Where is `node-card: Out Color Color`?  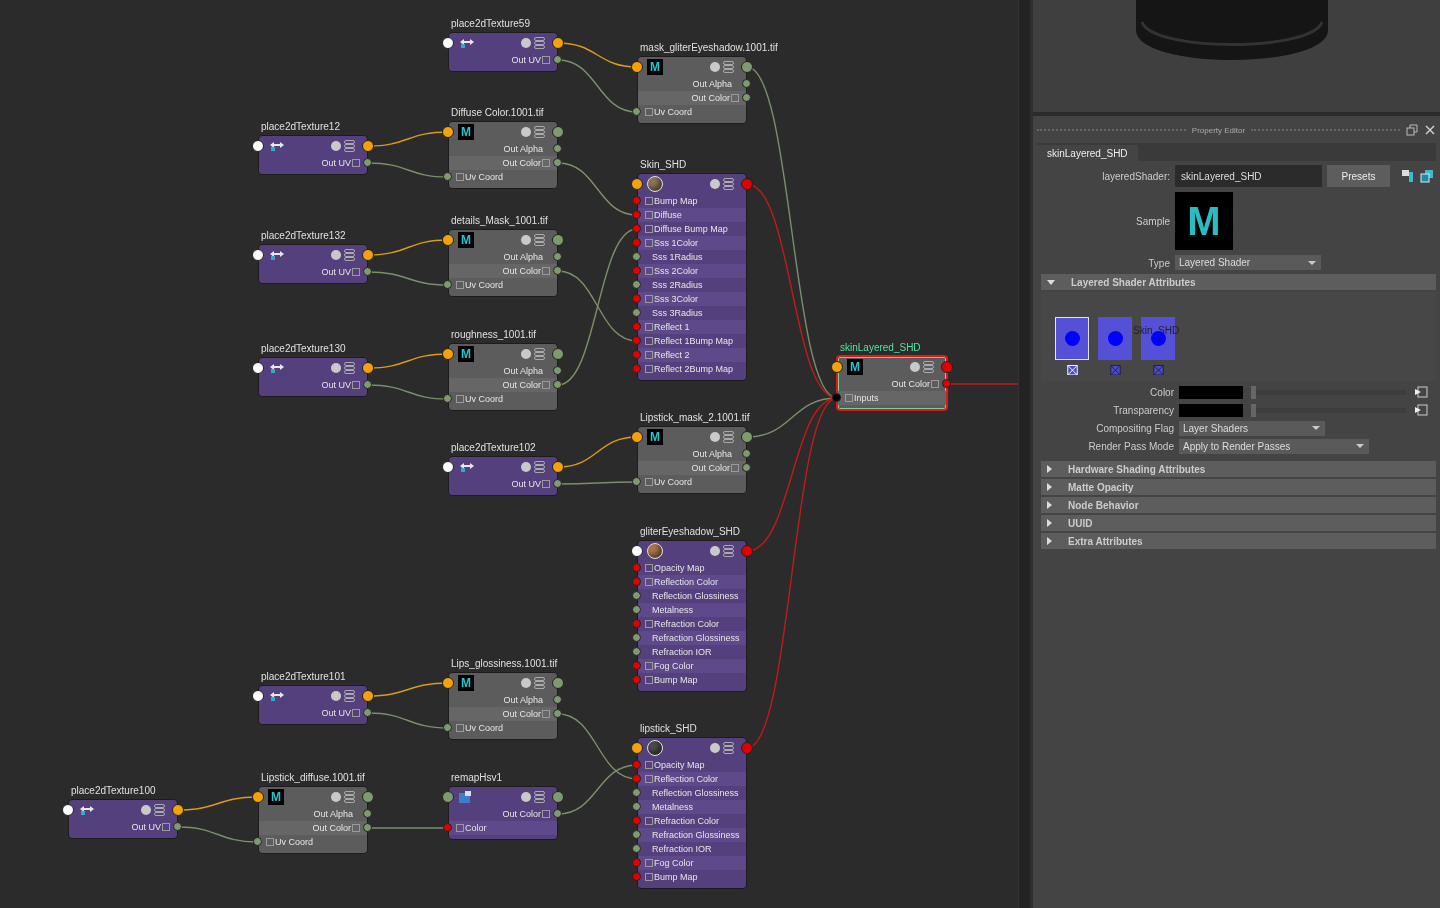
node-card: Out Color Color is located at coordinates (503, 813).